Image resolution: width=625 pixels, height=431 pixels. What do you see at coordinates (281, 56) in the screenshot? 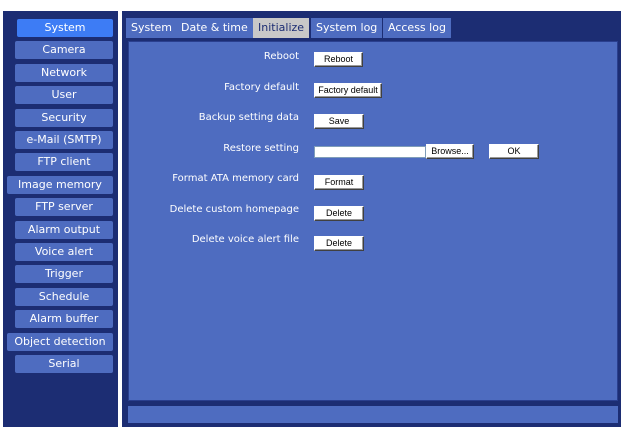
I see `reboot-label: Reboot` at bounding box center [281, 56].